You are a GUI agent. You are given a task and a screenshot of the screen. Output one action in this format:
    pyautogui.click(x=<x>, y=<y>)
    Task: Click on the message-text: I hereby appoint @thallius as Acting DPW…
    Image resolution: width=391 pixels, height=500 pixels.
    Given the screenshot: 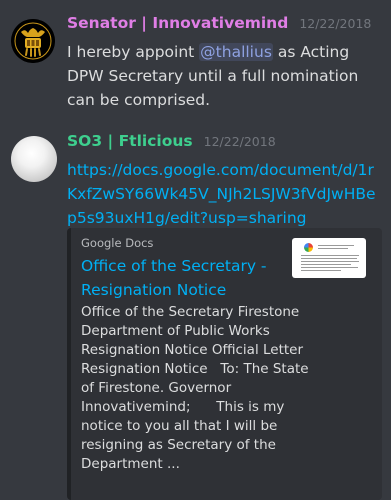 What is the action you would take?
    pyautogui.click(x=225, y=76)
    